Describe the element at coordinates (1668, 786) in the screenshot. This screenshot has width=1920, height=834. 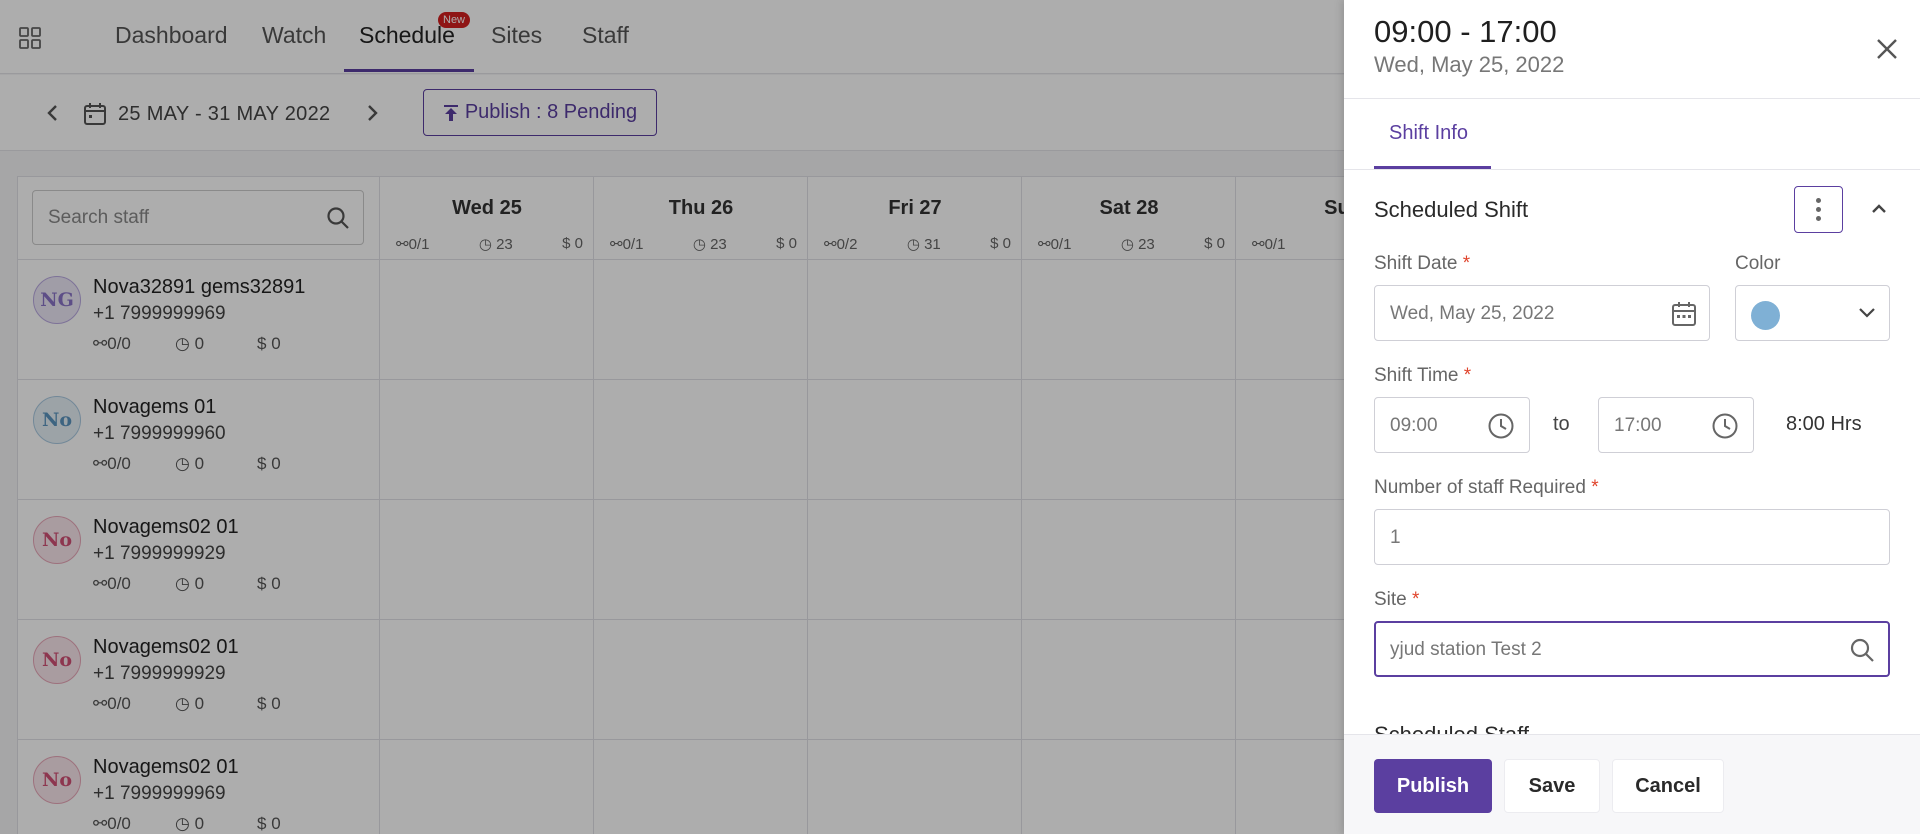
I see `cancel-button: Cancel` at that location.